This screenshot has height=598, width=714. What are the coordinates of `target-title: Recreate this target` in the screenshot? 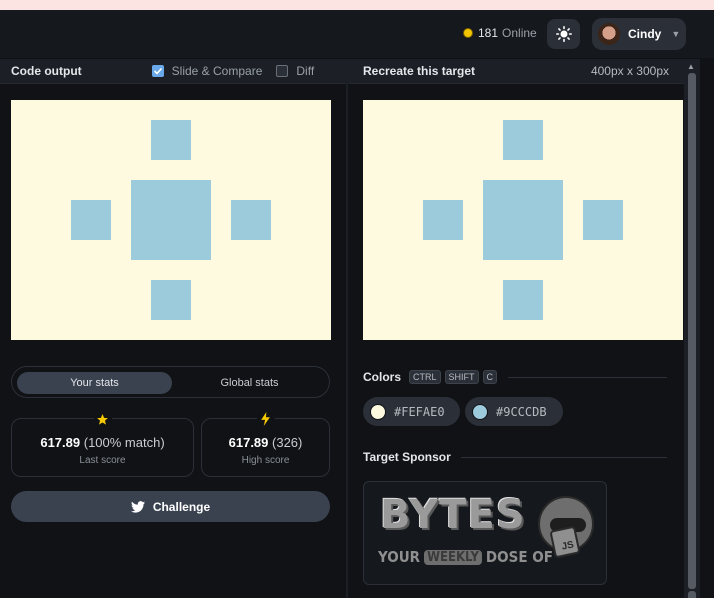 It's located at (419, 71).